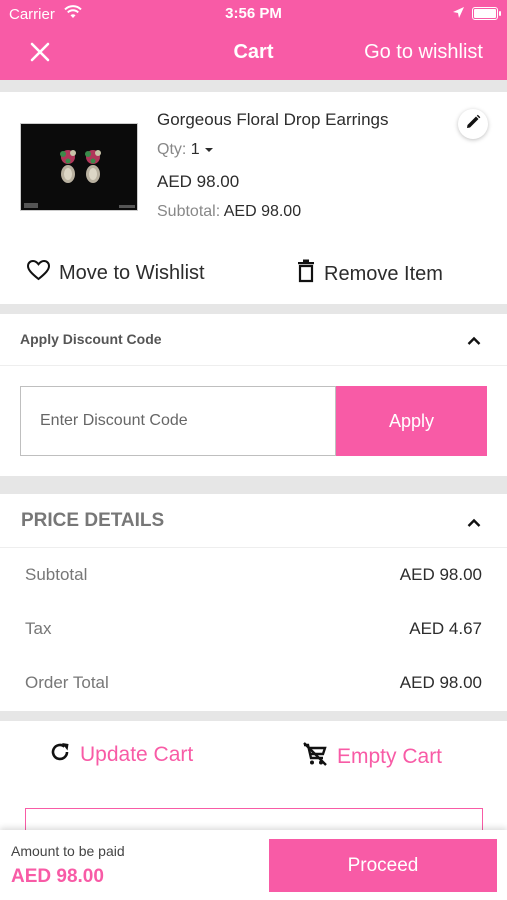  Describe the element at coordinates (198, 181) in the screenshot. I see `product-price: AED 98.00` at that location.